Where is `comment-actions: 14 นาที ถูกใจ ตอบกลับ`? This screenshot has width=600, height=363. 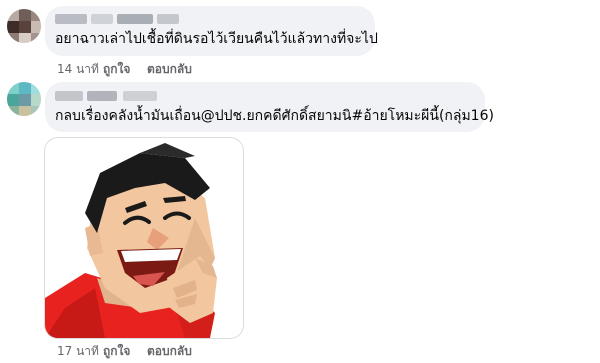
comment-actions: 14 นาที ถูกใจ ตอบกลับ is located at coordinates (124, 69).